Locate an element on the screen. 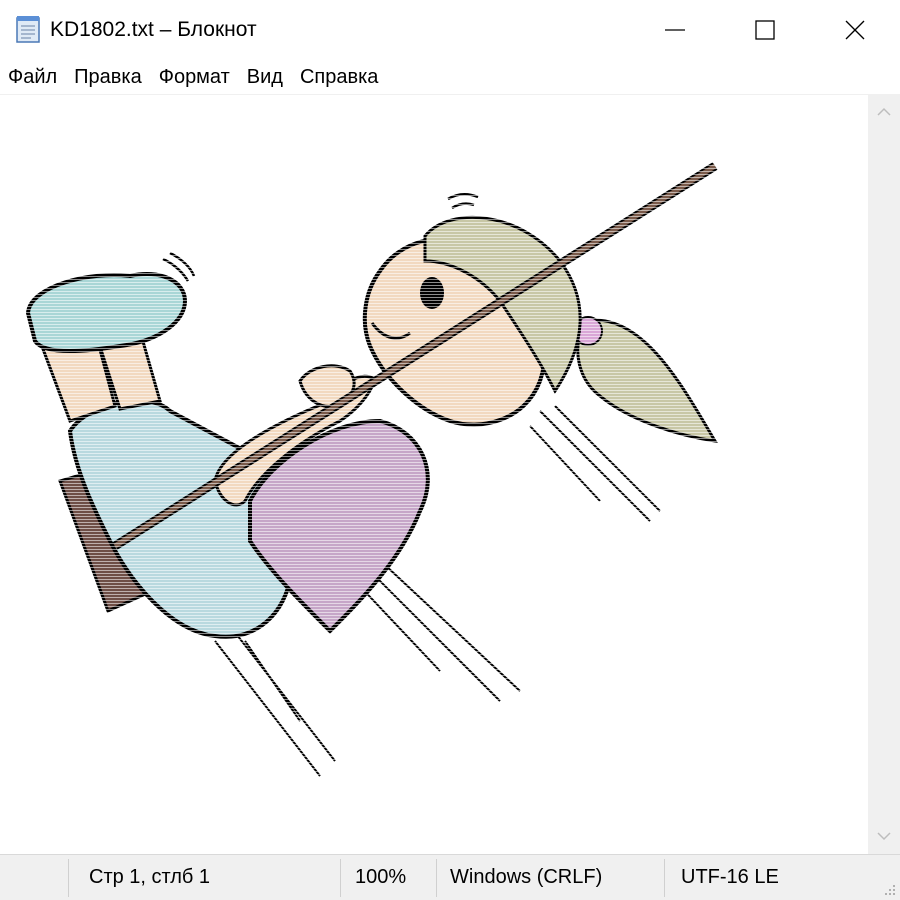 The width and height of the screenshot is (900, 900). maximize-button is located at coordinates (765, 30).